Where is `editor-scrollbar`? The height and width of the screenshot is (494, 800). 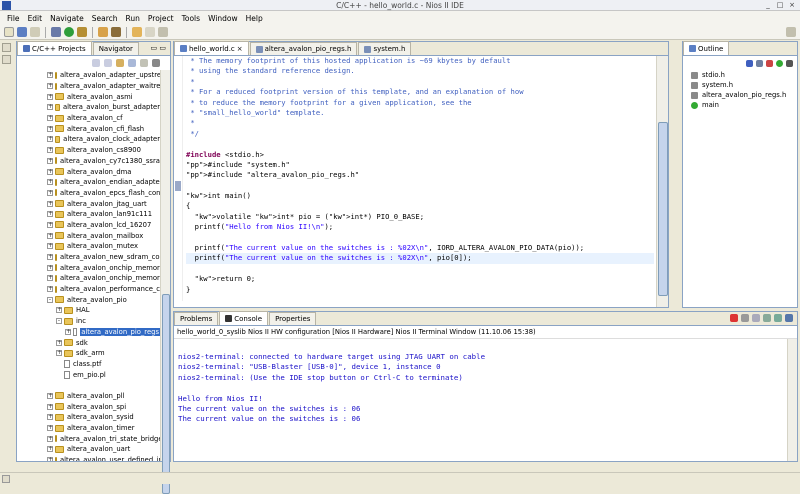 editor-scrollbar is located at coordinates (662, 181).